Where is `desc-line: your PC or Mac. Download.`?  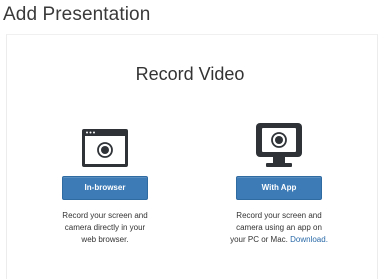
desc-line: your PC or Mac. Download. is located at coordinates (279, 240).